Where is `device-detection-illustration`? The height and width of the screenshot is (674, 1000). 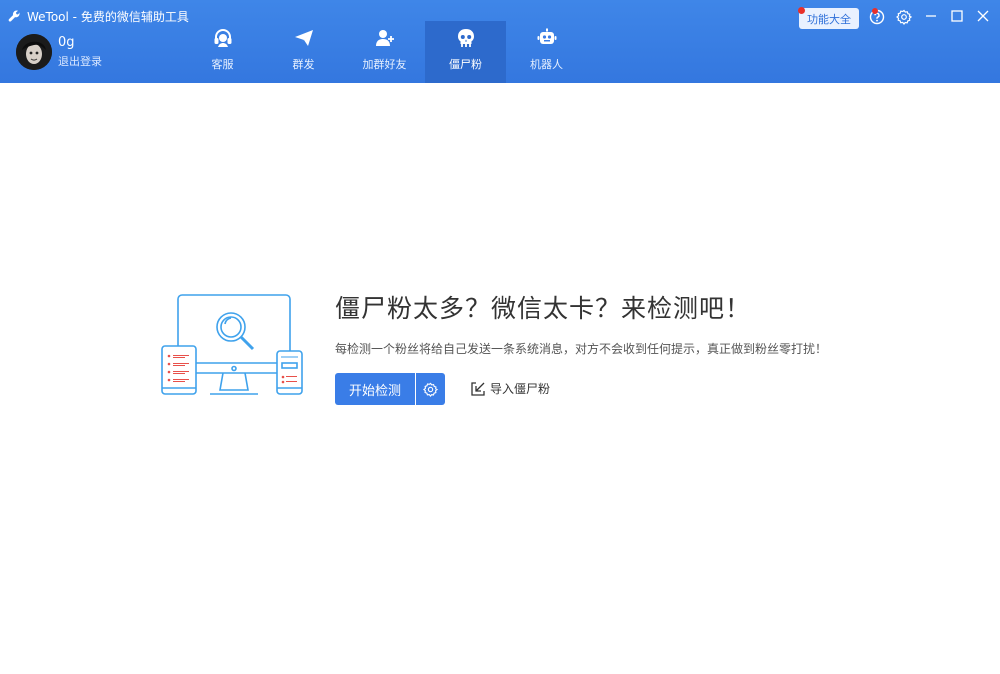 device-detection-illustration is located at coordinates (233, 348).